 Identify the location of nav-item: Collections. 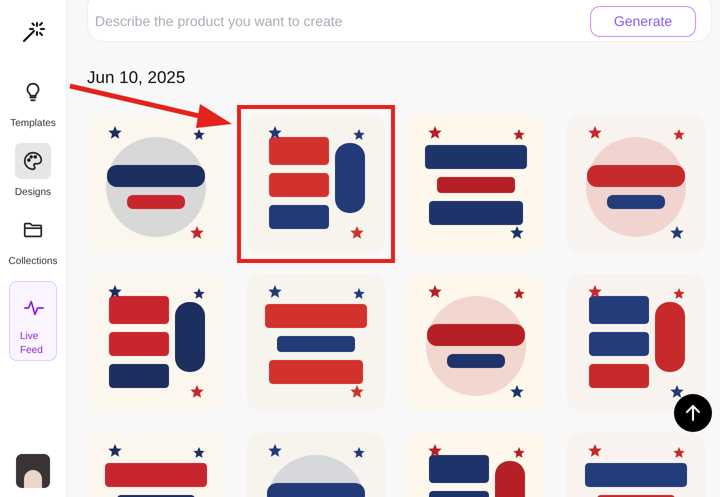
(33, 240).